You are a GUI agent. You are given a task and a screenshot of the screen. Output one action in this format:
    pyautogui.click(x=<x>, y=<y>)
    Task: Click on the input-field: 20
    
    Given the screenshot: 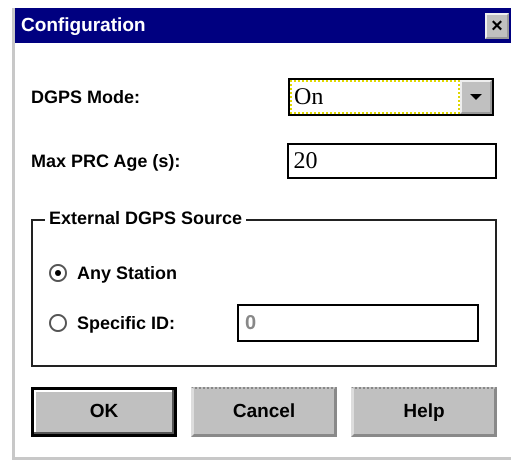 What is the action you would take?
    pyautogui.click(x=392, y=161)
    